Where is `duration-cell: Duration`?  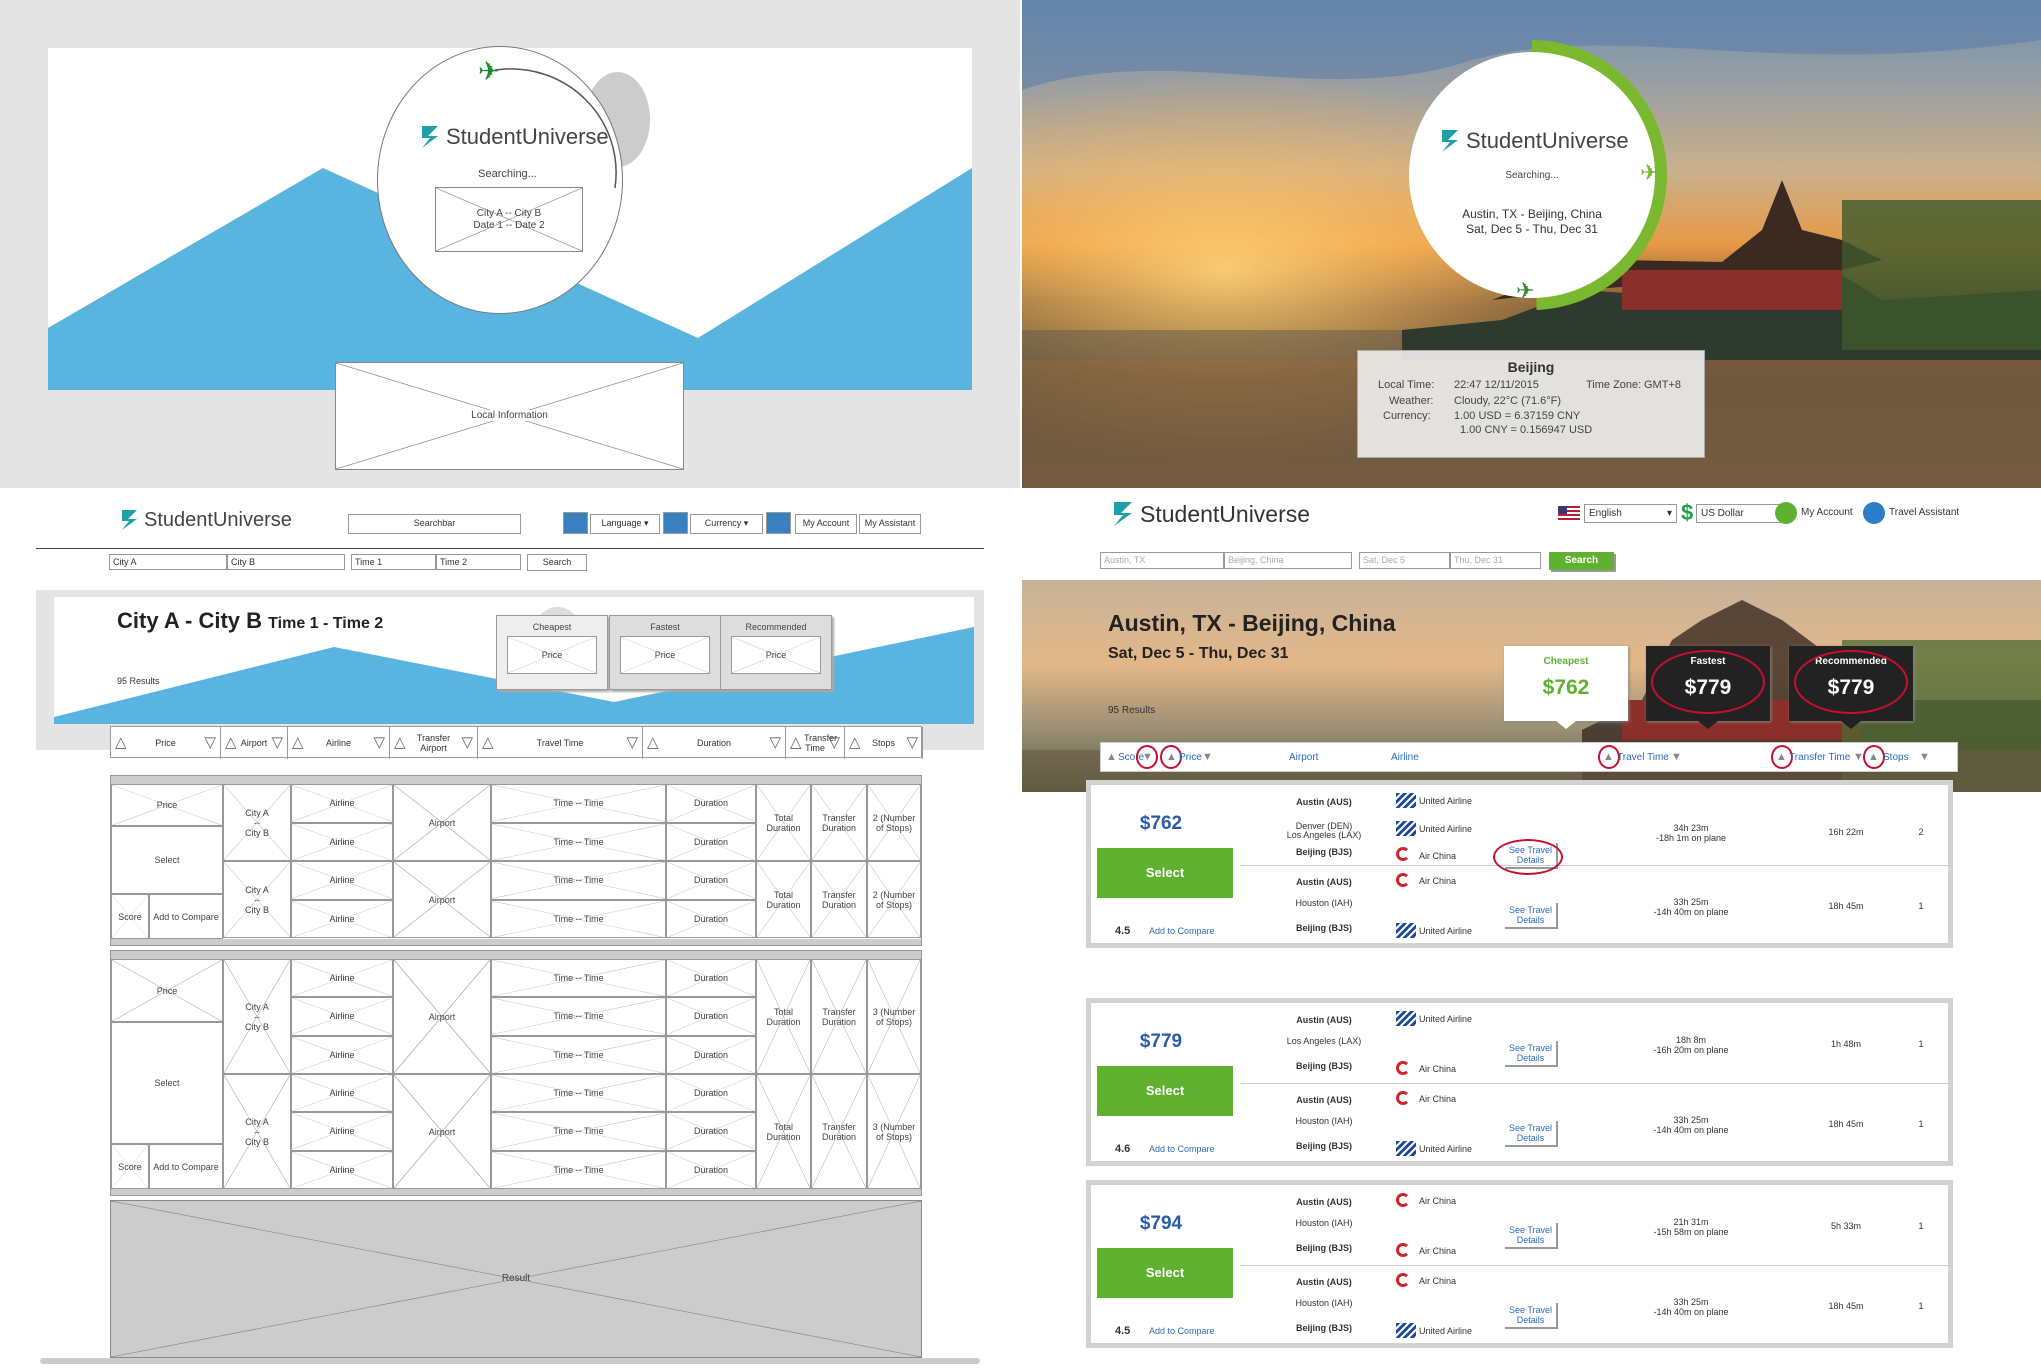 duration-cell: Duration is located at coordinates (711, 1016).